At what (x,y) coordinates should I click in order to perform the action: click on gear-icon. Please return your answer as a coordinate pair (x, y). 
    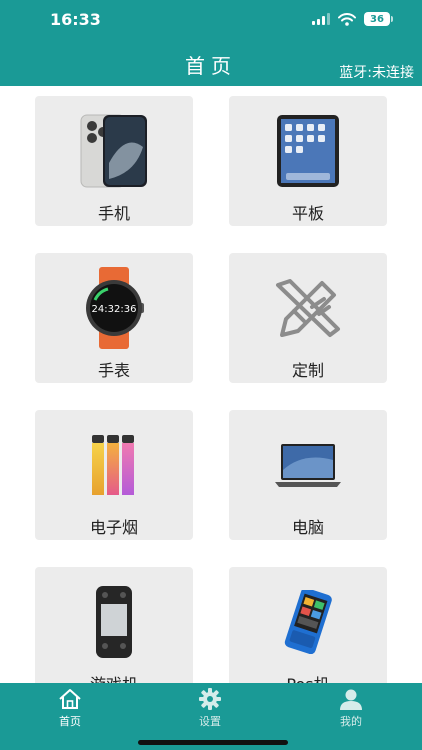
    Looking at the image, I should click on (210, 699).